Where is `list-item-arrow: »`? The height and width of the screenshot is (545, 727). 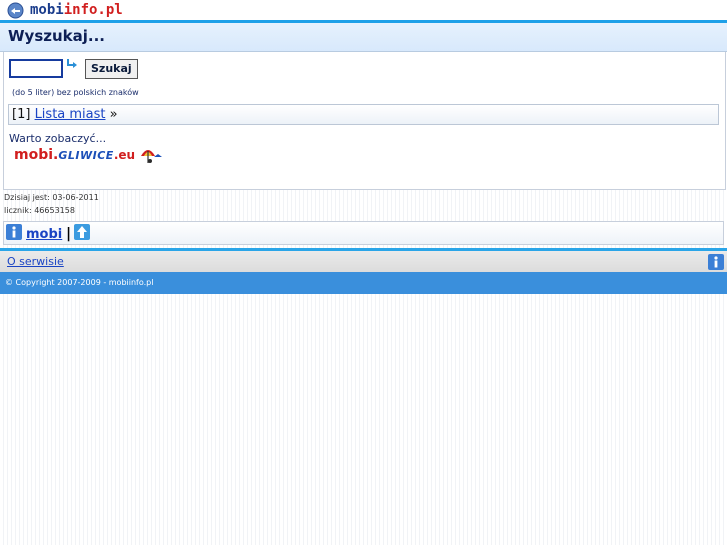
list-item-arrow: » is located at coordinates (113, 114).